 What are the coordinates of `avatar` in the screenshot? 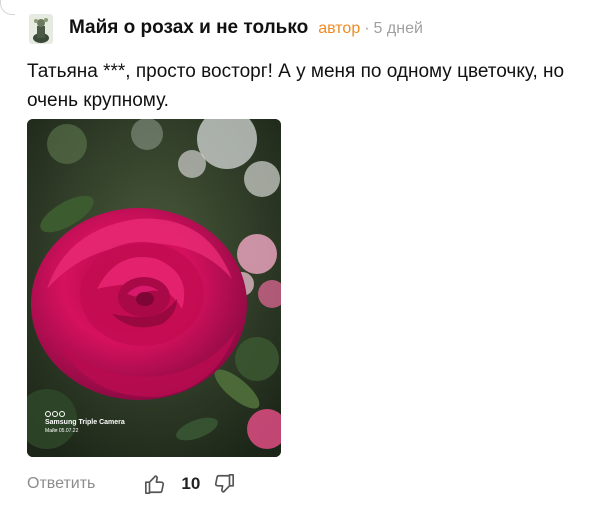 It's located at (41, 29).